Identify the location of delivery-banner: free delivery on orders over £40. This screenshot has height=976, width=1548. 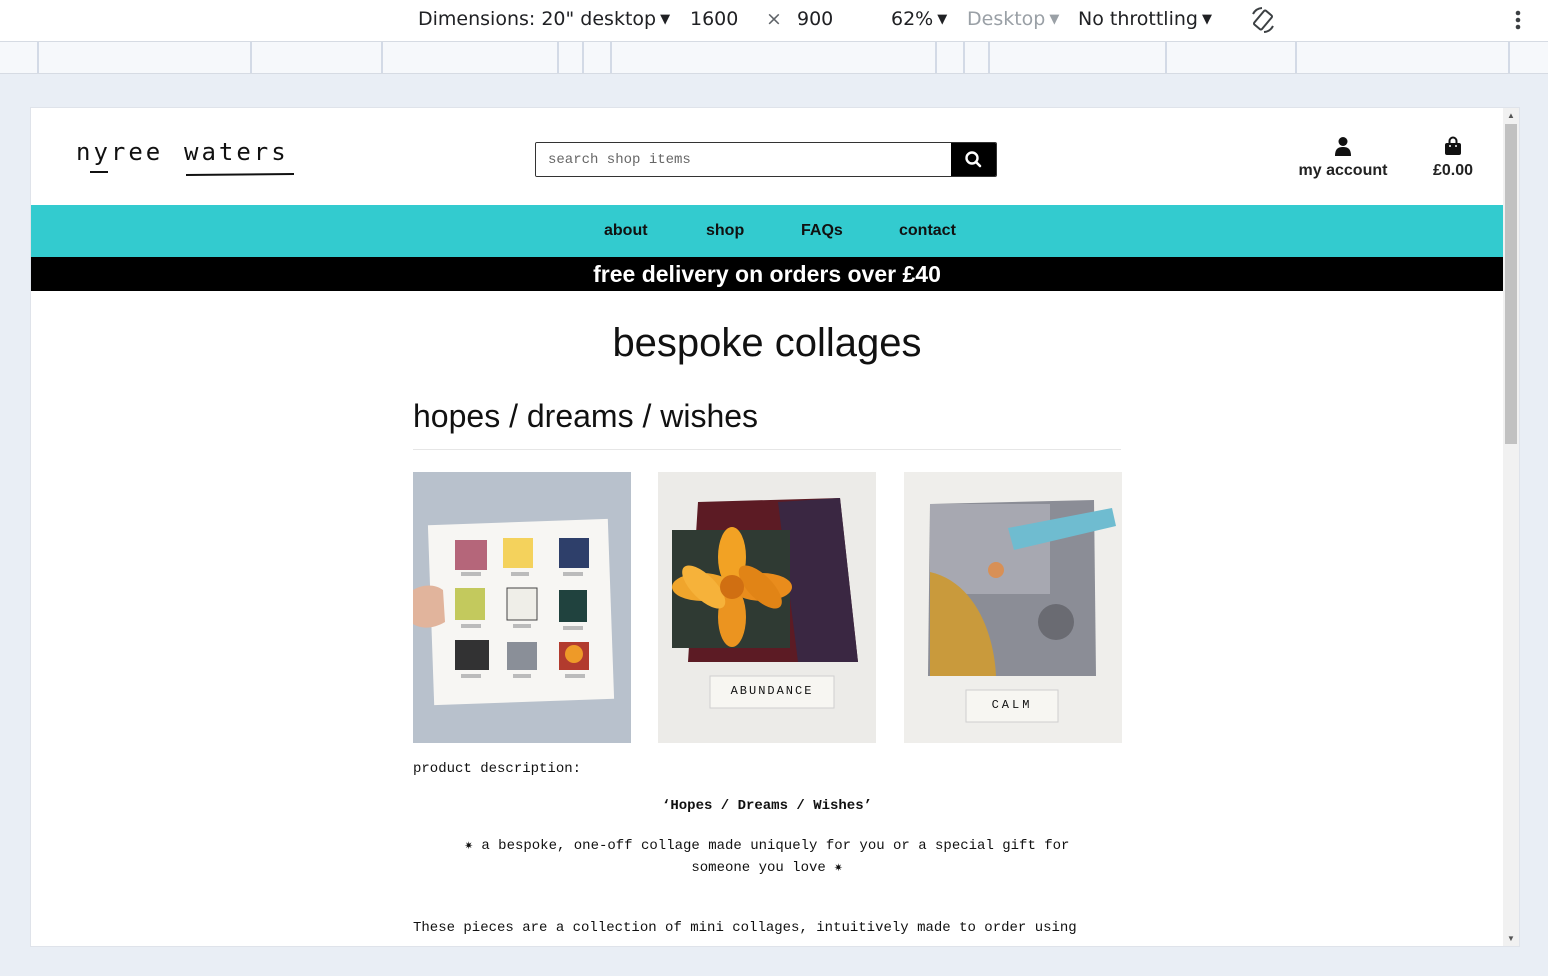
(767, 274).